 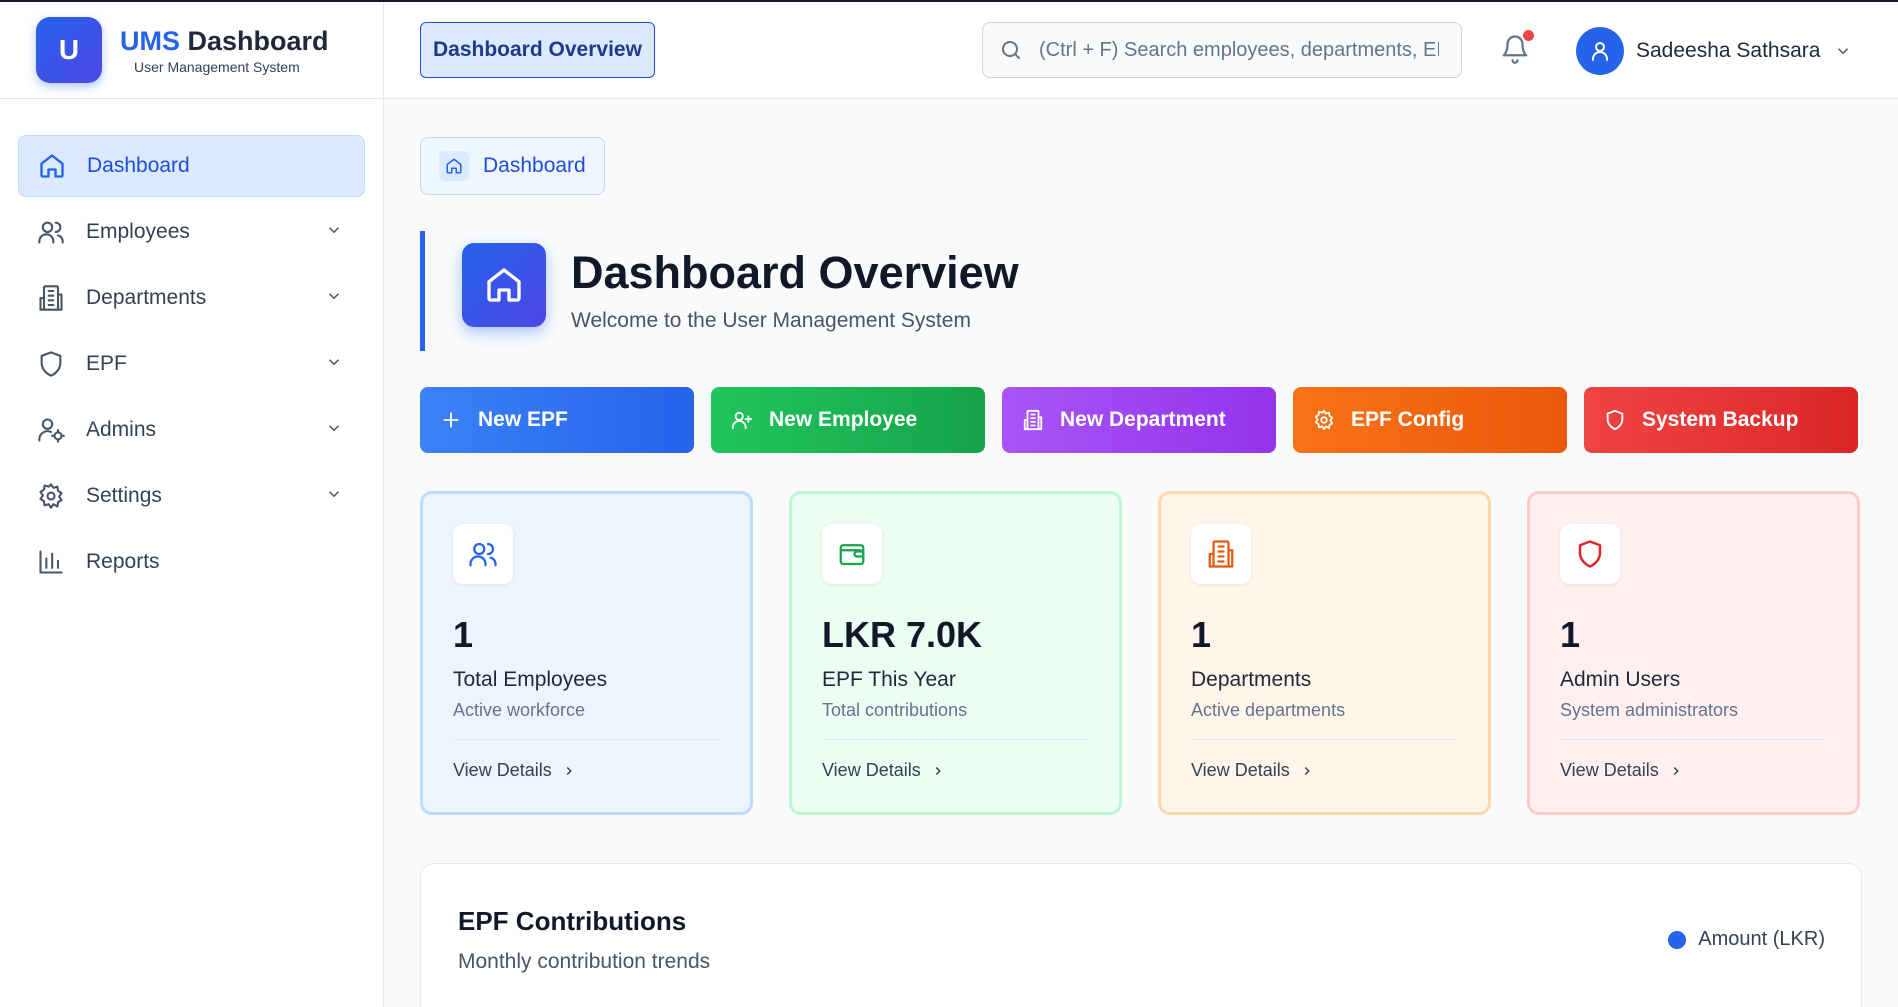 What do you see at coordinates (895, 710) in the screenshot?
I see `stat-subtitle: Total contributions` at bounding box center [895, 710].